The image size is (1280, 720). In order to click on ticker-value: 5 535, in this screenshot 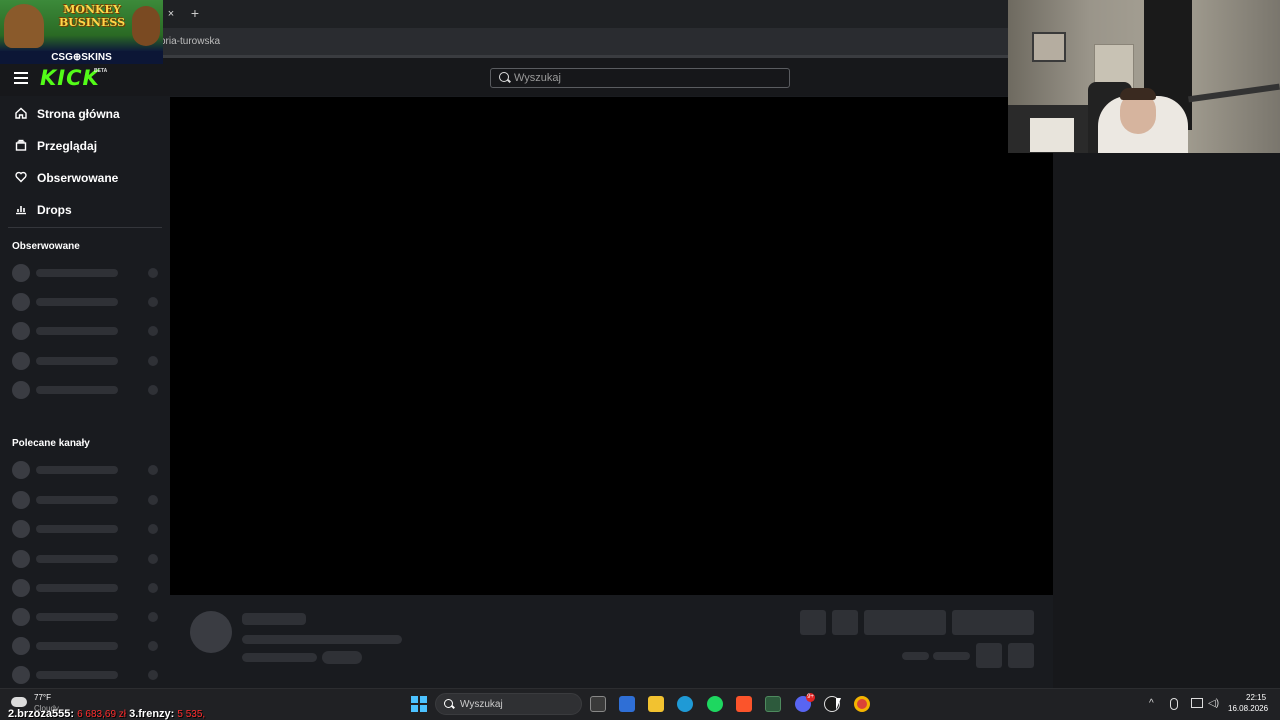, I will do `click(191, 714)`.